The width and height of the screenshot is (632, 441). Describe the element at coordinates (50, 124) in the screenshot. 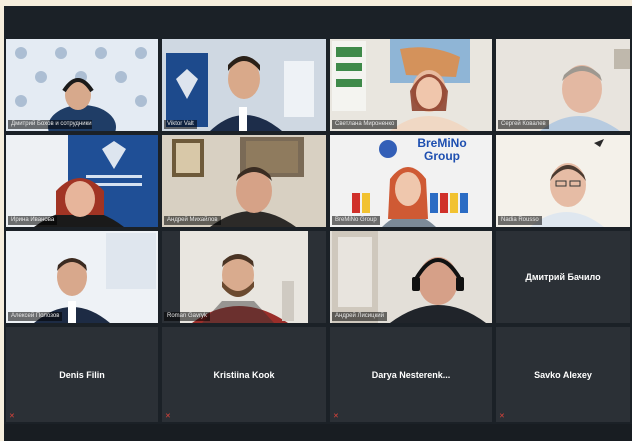

I see `participant-name-tag: Дмитрий Бохов и сотрудники` at that location.